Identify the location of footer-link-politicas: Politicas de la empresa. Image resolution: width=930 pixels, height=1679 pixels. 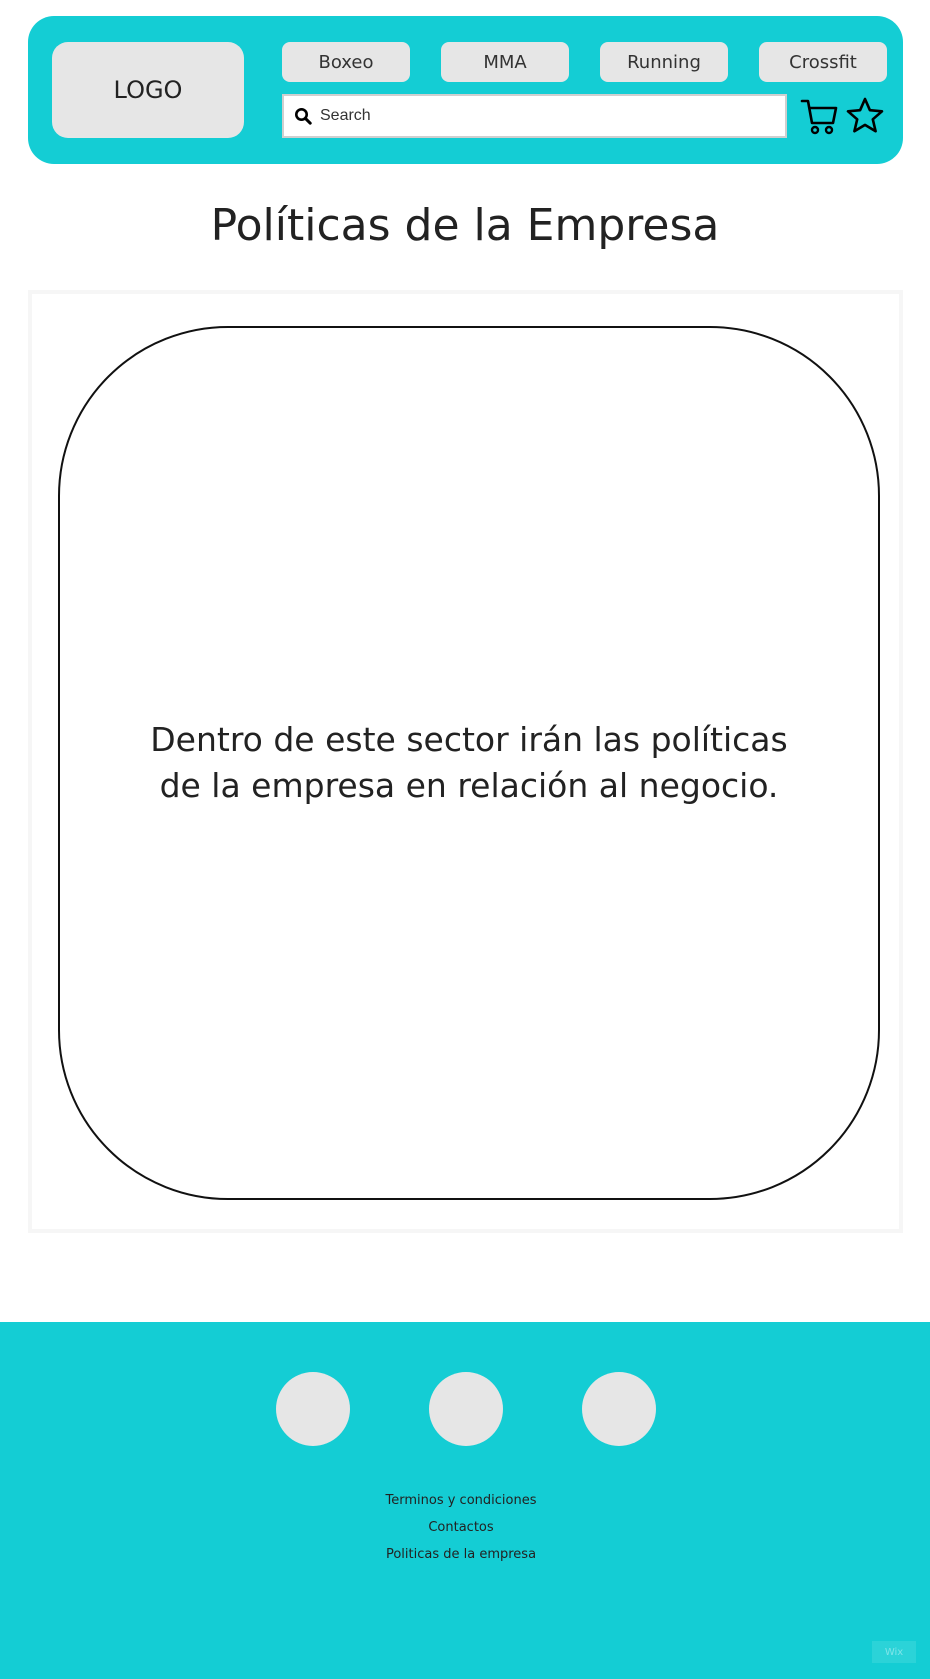
(461, 1554).